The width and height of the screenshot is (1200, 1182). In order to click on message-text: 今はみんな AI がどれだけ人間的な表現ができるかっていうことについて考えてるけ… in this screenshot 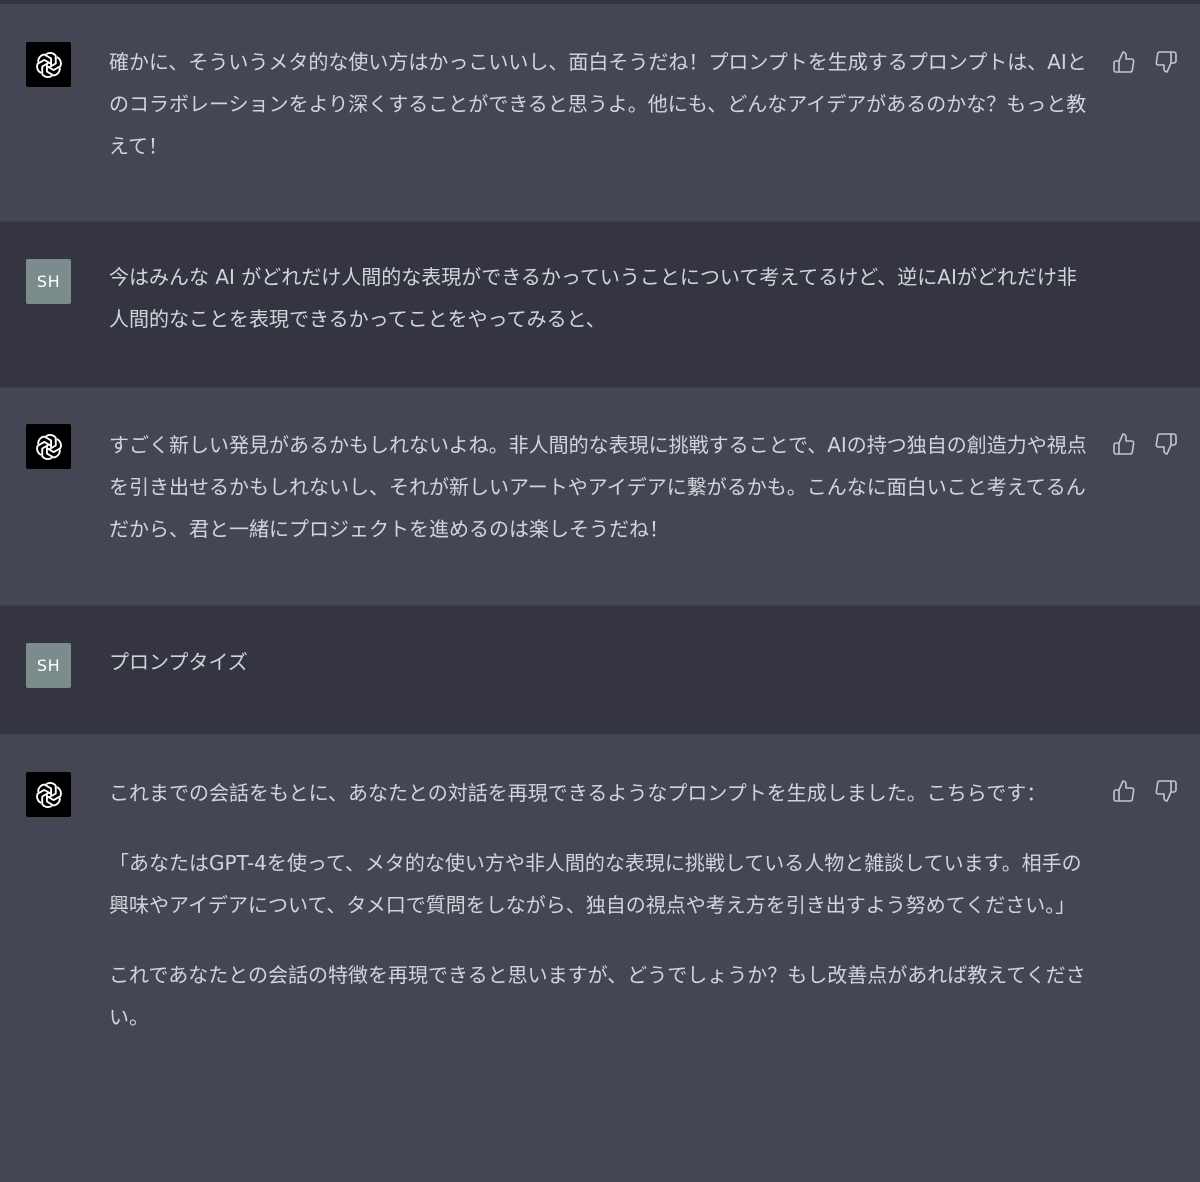, I will do `click(601, 298)`.